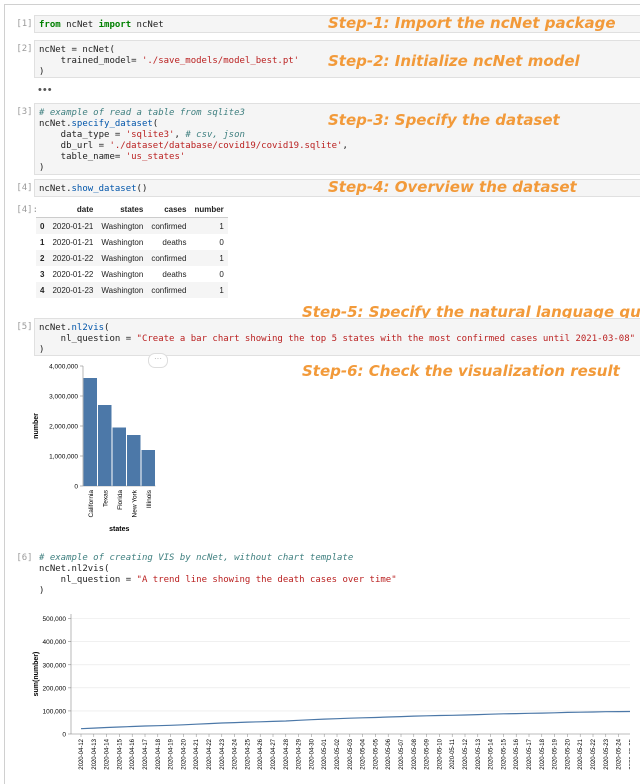  I want to click on x-tick-label: 2020-04-18, so click(159, 753).